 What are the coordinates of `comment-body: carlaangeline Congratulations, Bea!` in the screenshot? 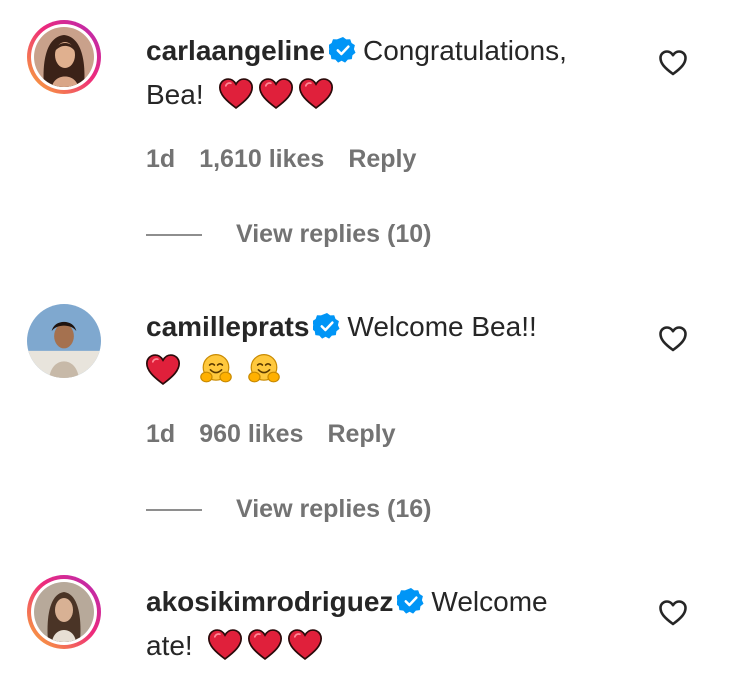 It's located at (391, 73).